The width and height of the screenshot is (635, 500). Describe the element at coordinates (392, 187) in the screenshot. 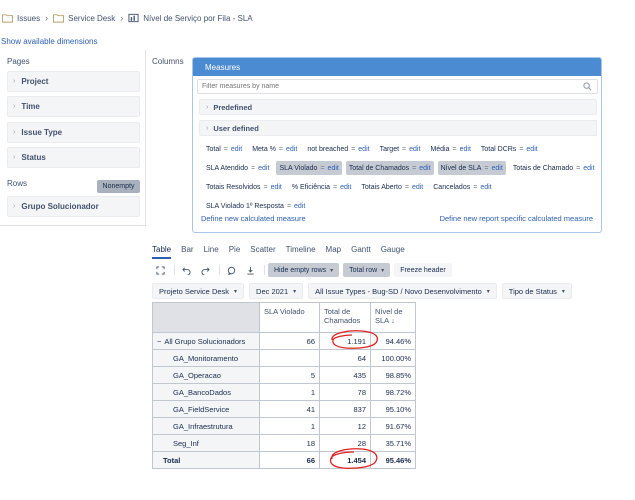

I see `measure-chip-totais-aberto: Totais Aberto = edit` at that location.